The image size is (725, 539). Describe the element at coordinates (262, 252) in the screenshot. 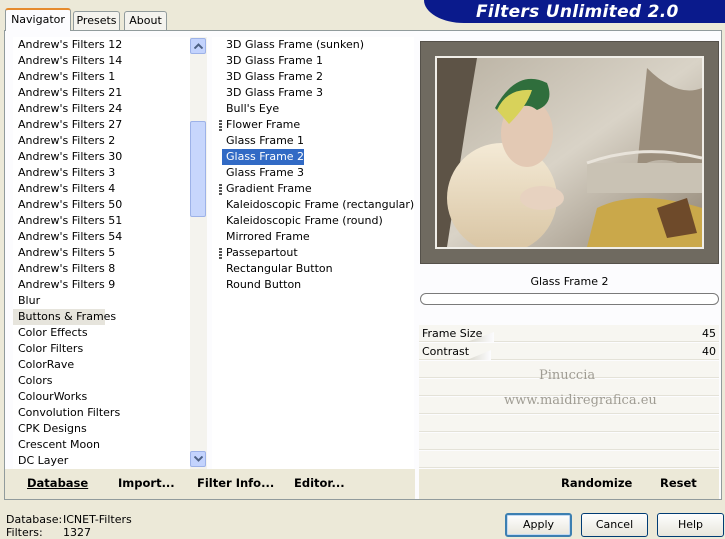

I see `filter-item-label: Passepartout` at that location.